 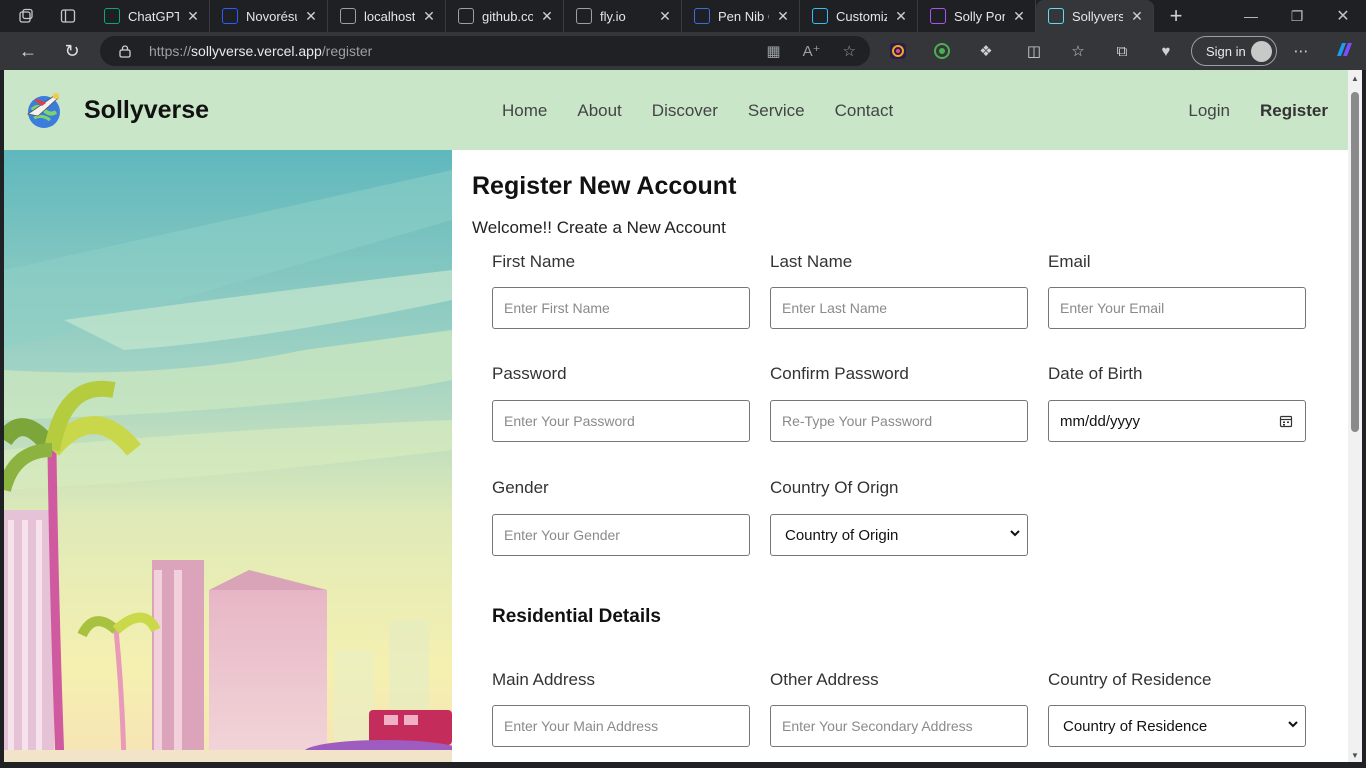 I want to click on gender-group: Gender Enter Your Gender, so click(x=621, y=517).